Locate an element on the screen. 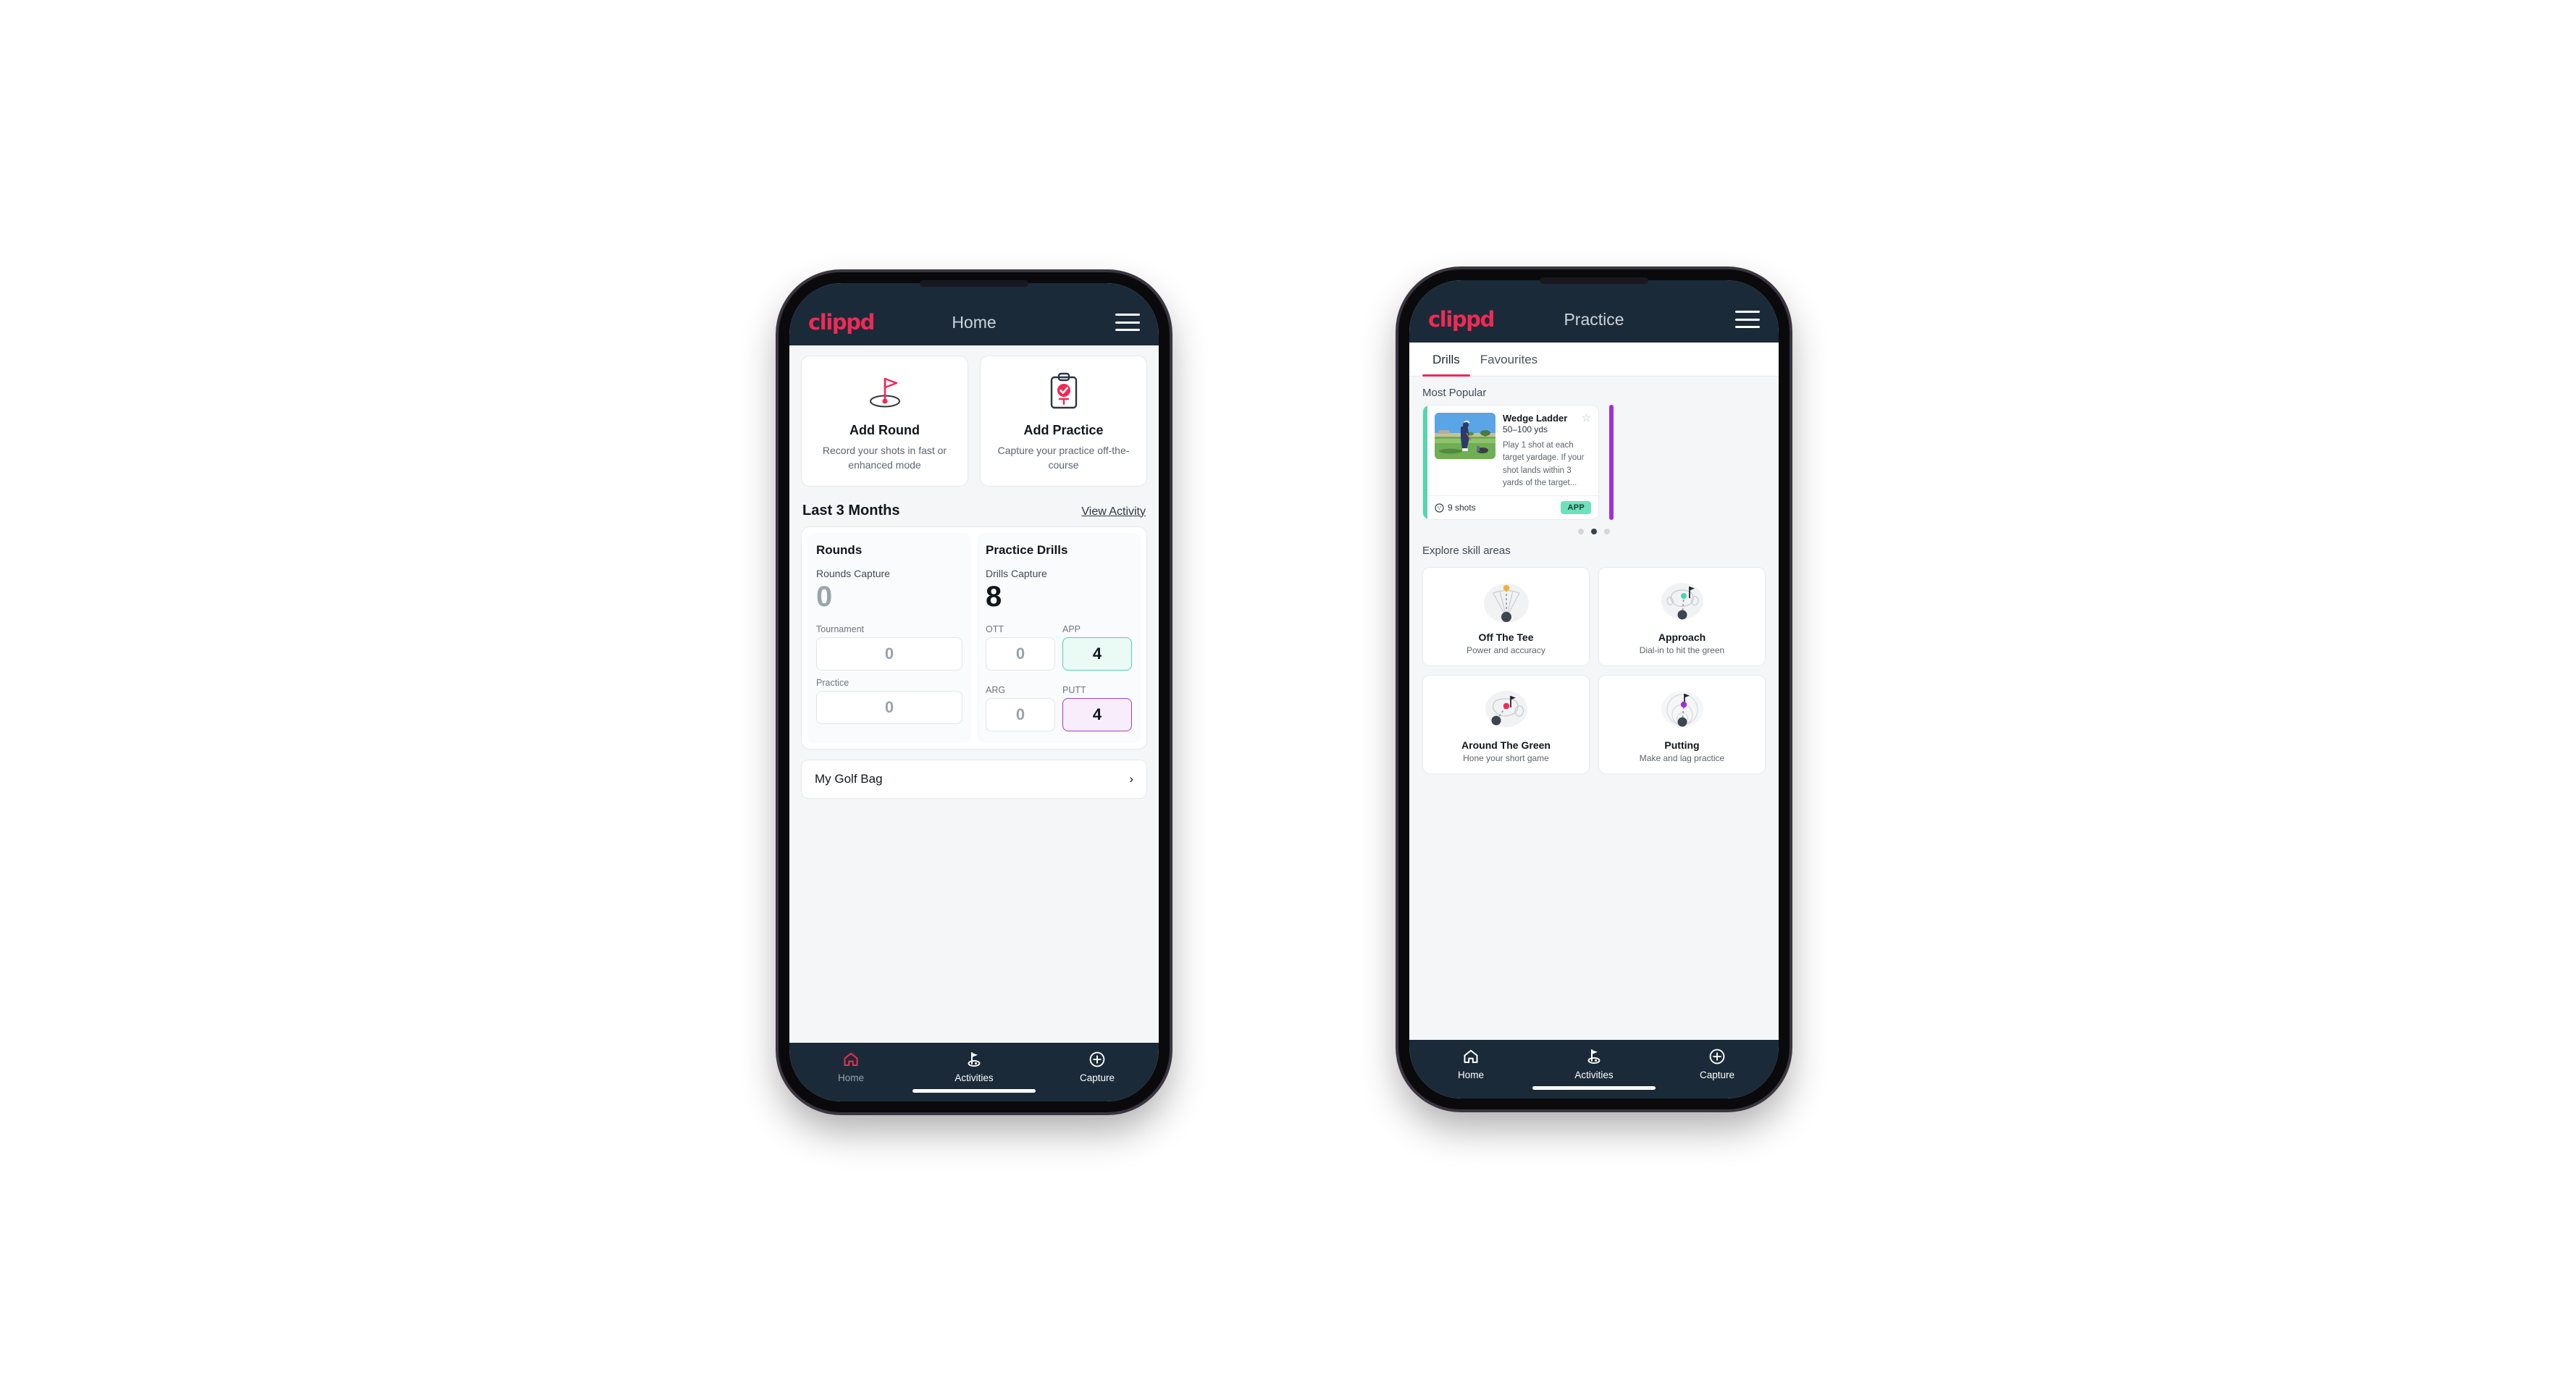 Image resolution: width=2576 pixels, height=1386 pixels. section-title: Last 3 Months is located at coordinates (851, 510).